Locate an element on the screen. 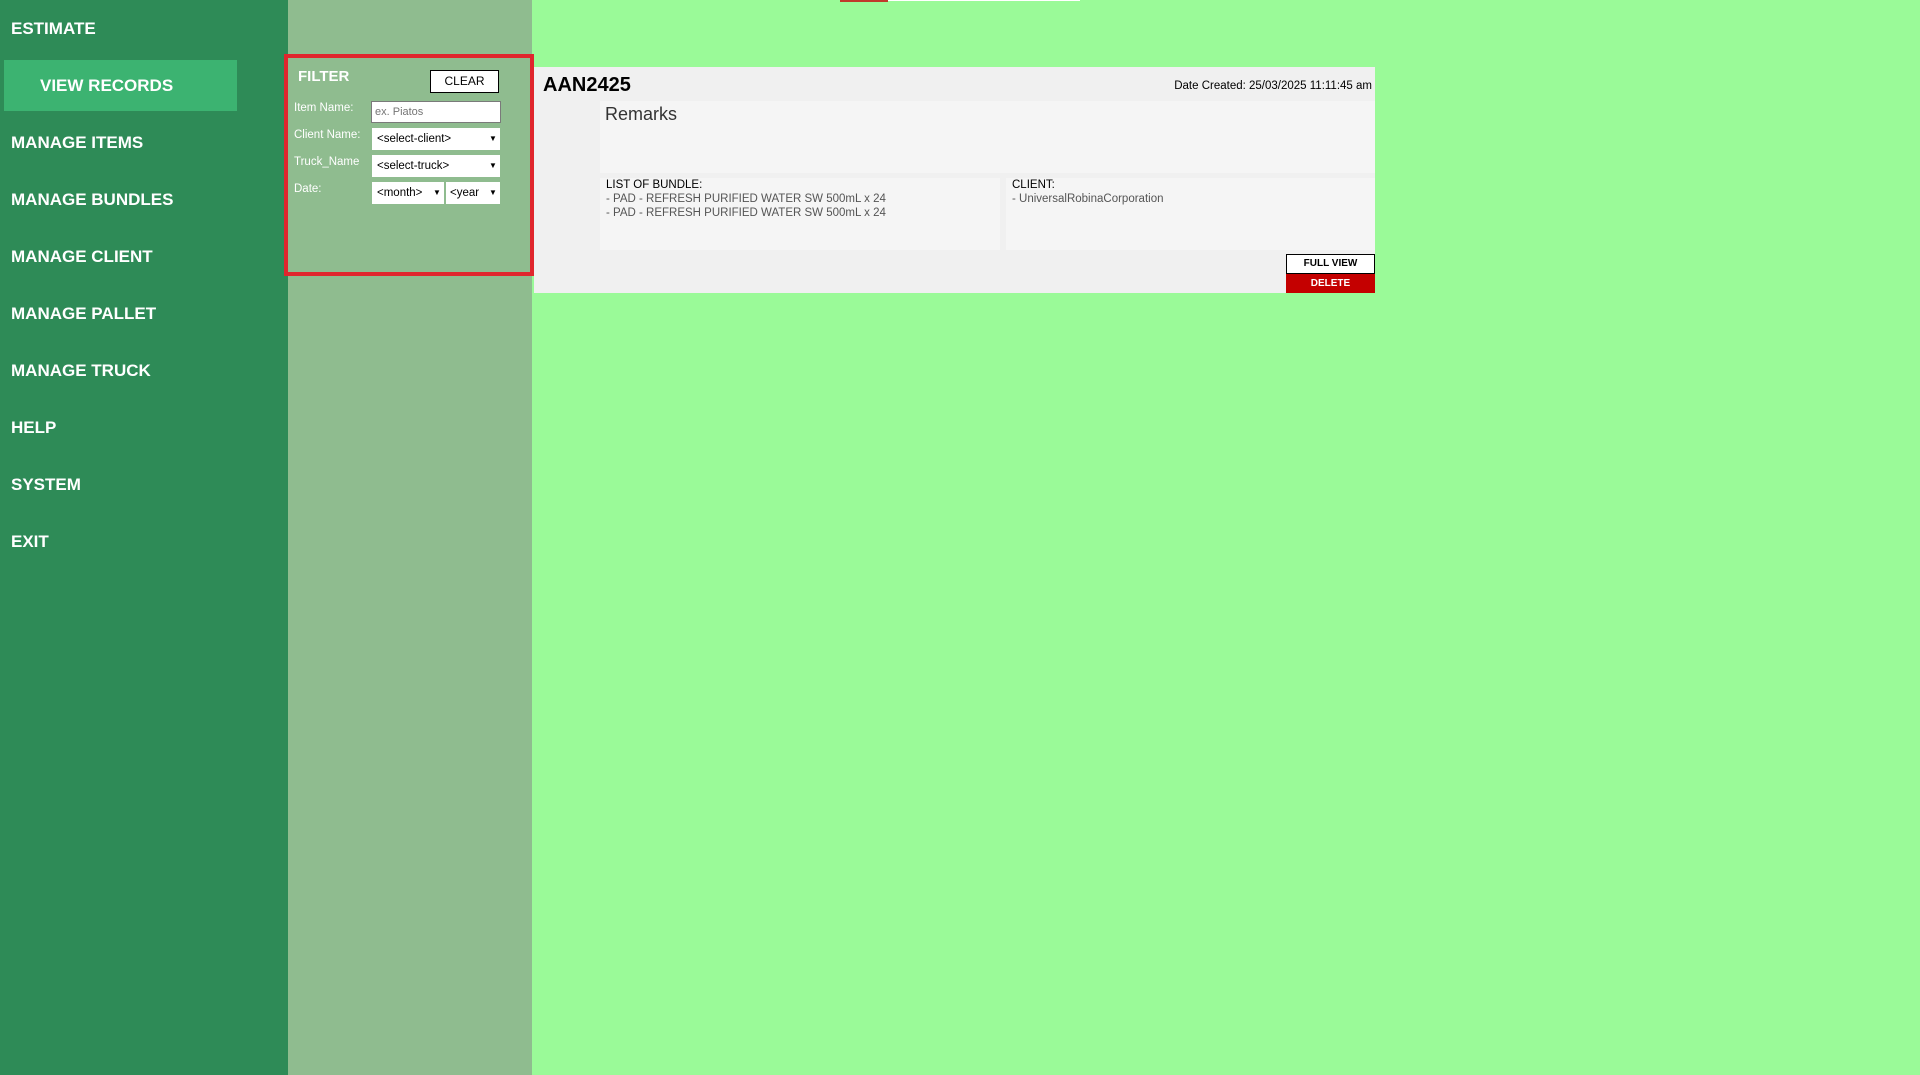 This screenshot has height=1075, width=1920. client-select-value: <select-client> is located at coordinates (414, 139).